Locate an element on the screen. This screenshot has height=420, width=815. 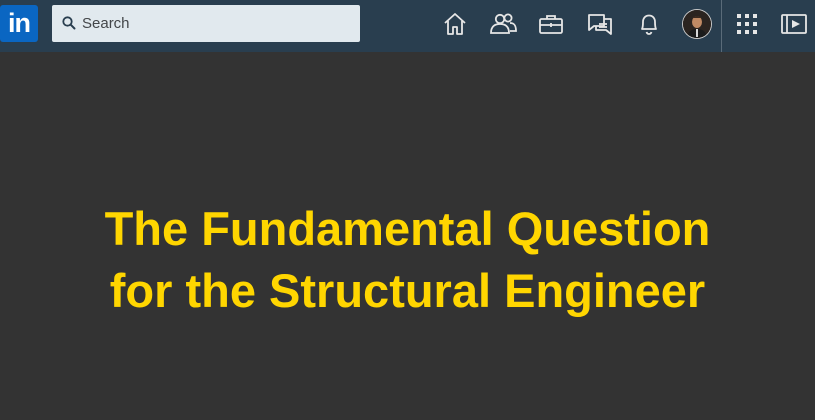
apps-grid-icon is located at coordinates (747, 24).